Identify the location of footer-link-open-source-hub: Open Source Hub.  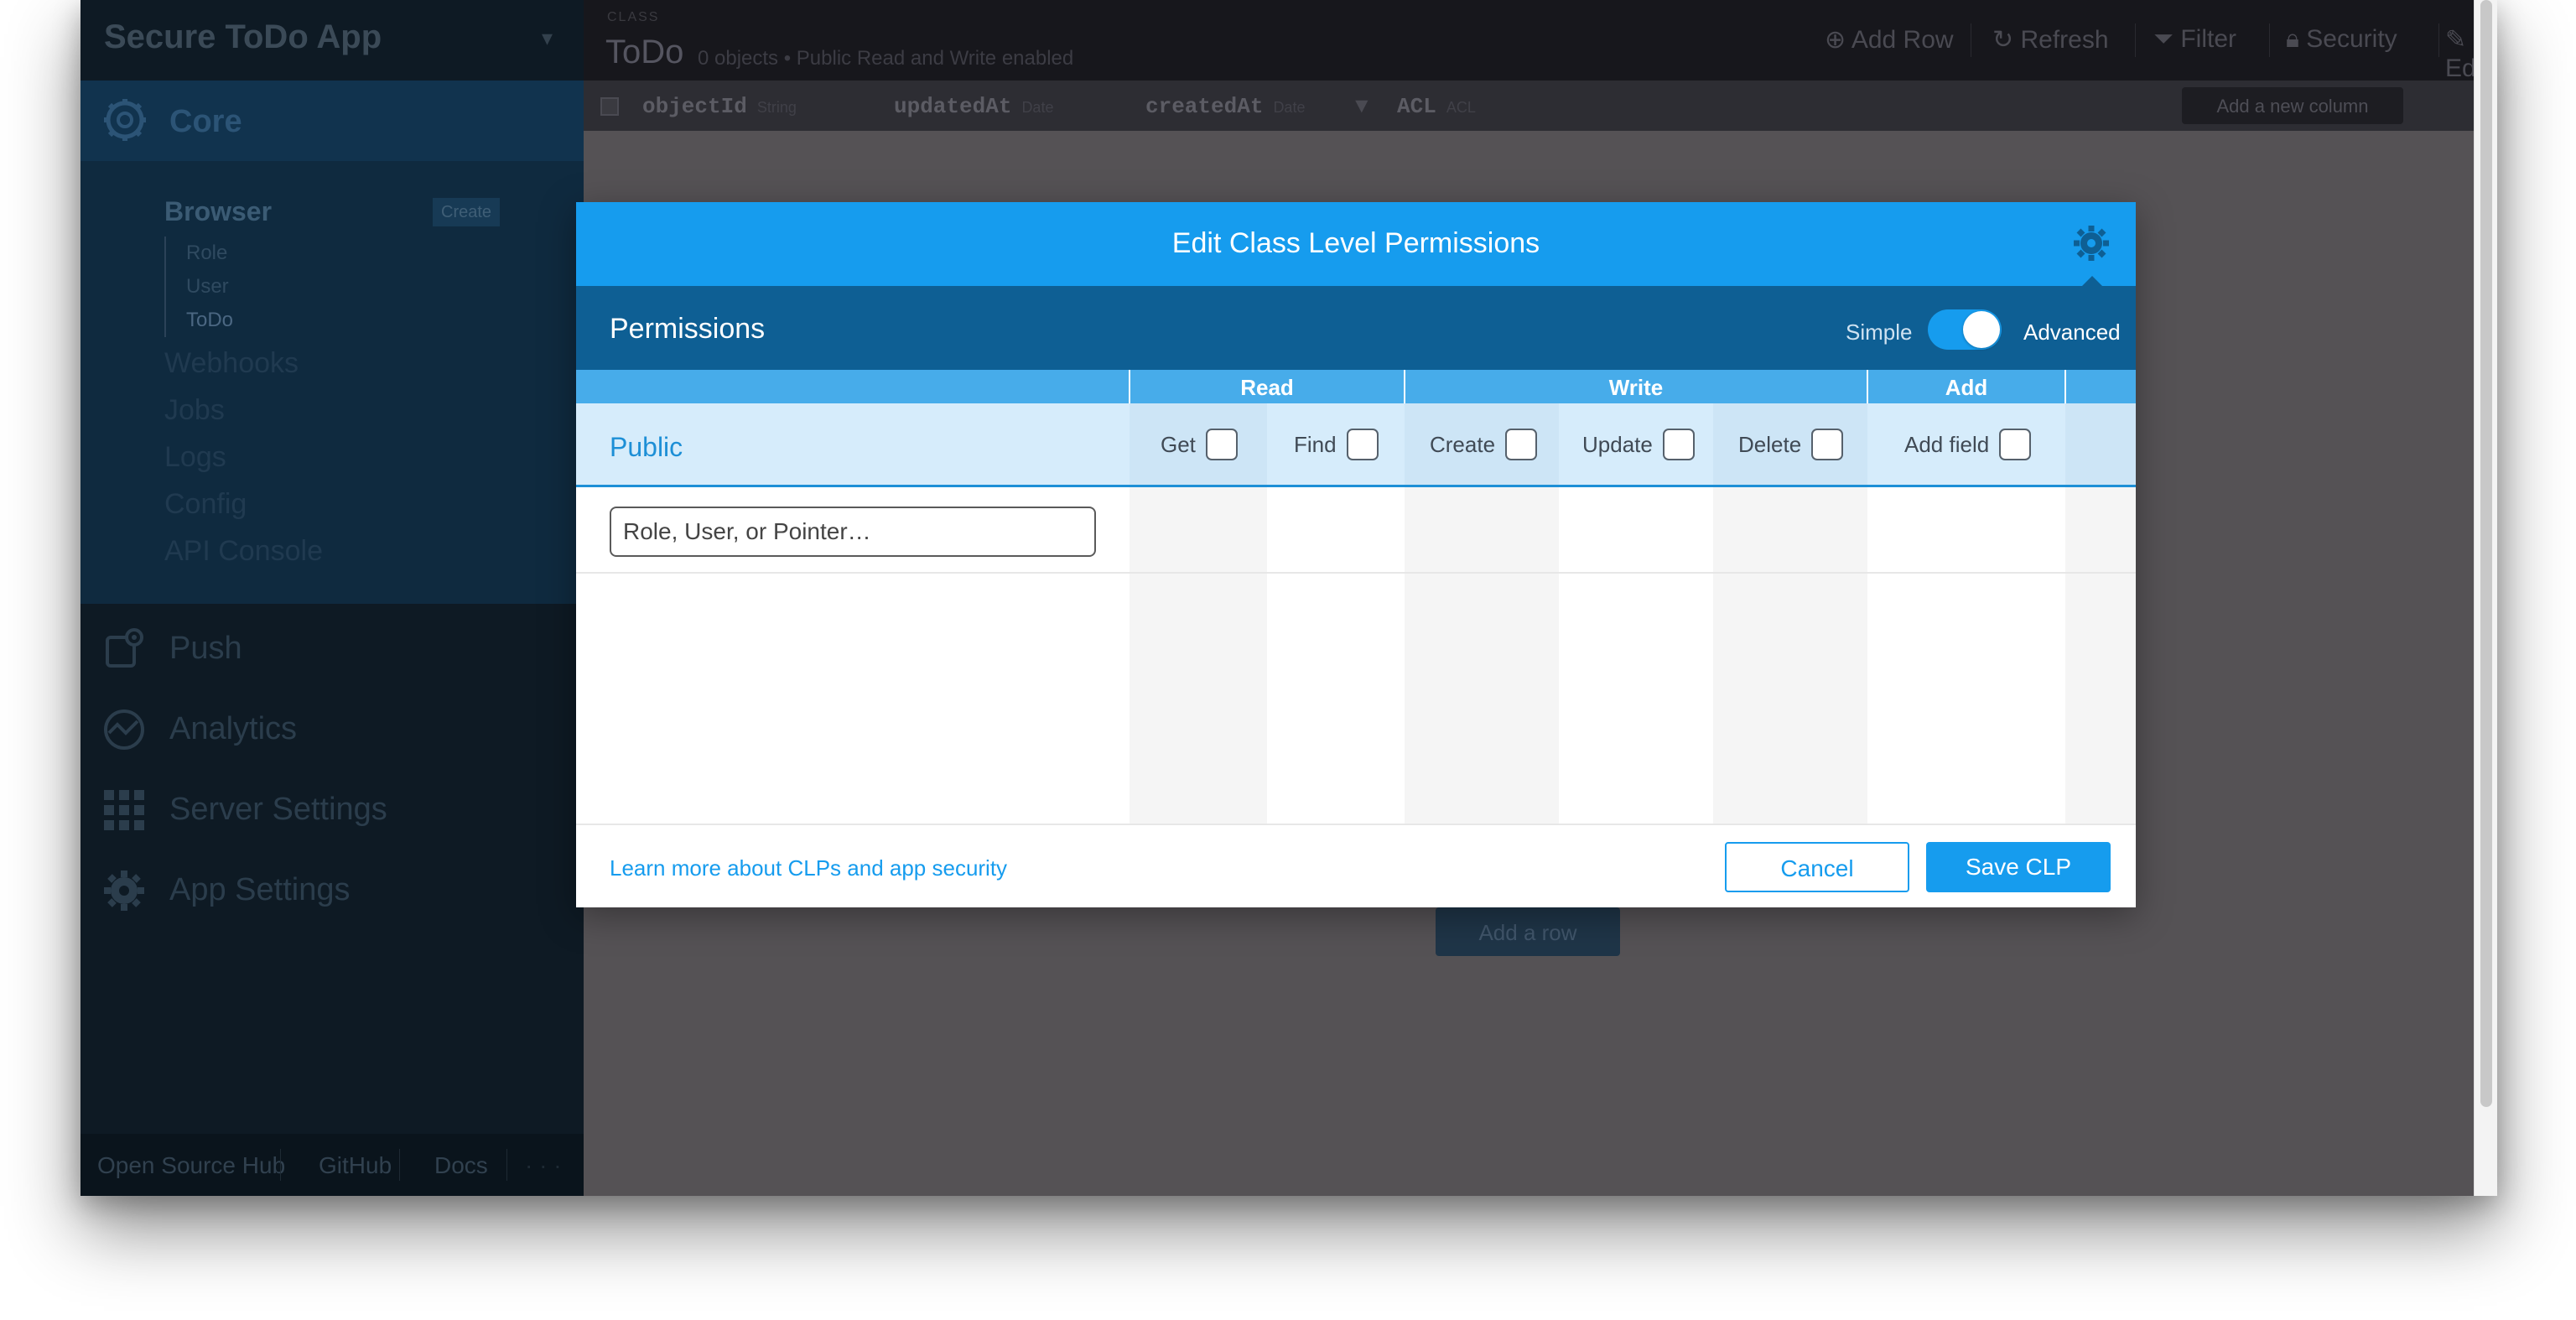
(191, 1165).